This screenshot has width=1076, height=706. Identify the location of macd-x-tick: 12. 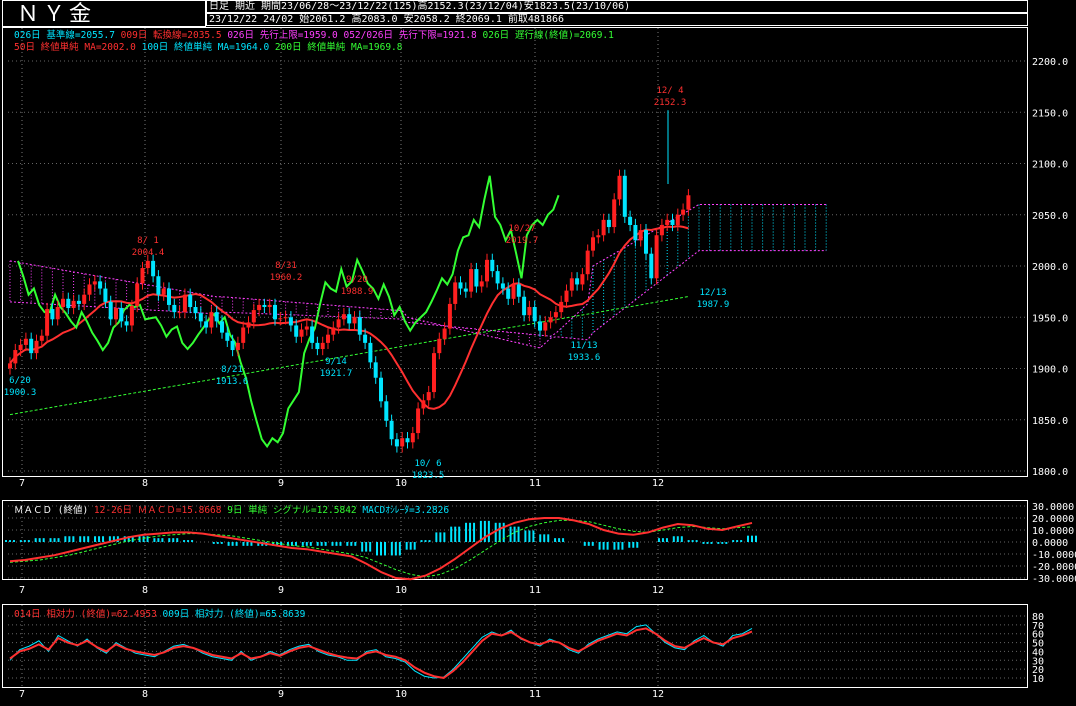
(658, 590).